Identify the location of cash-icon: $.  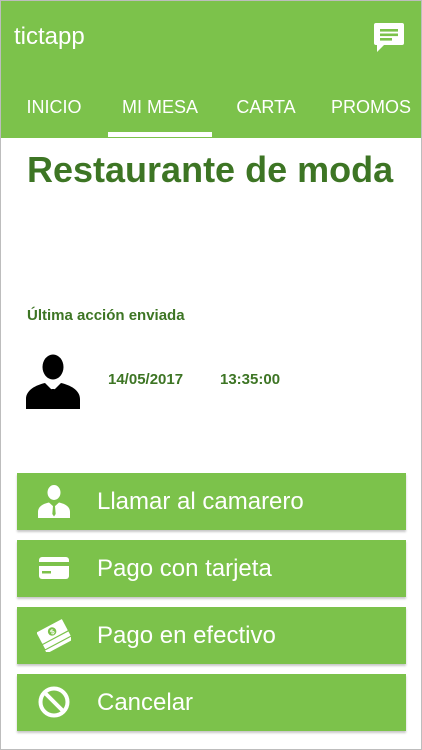
(54, 635).